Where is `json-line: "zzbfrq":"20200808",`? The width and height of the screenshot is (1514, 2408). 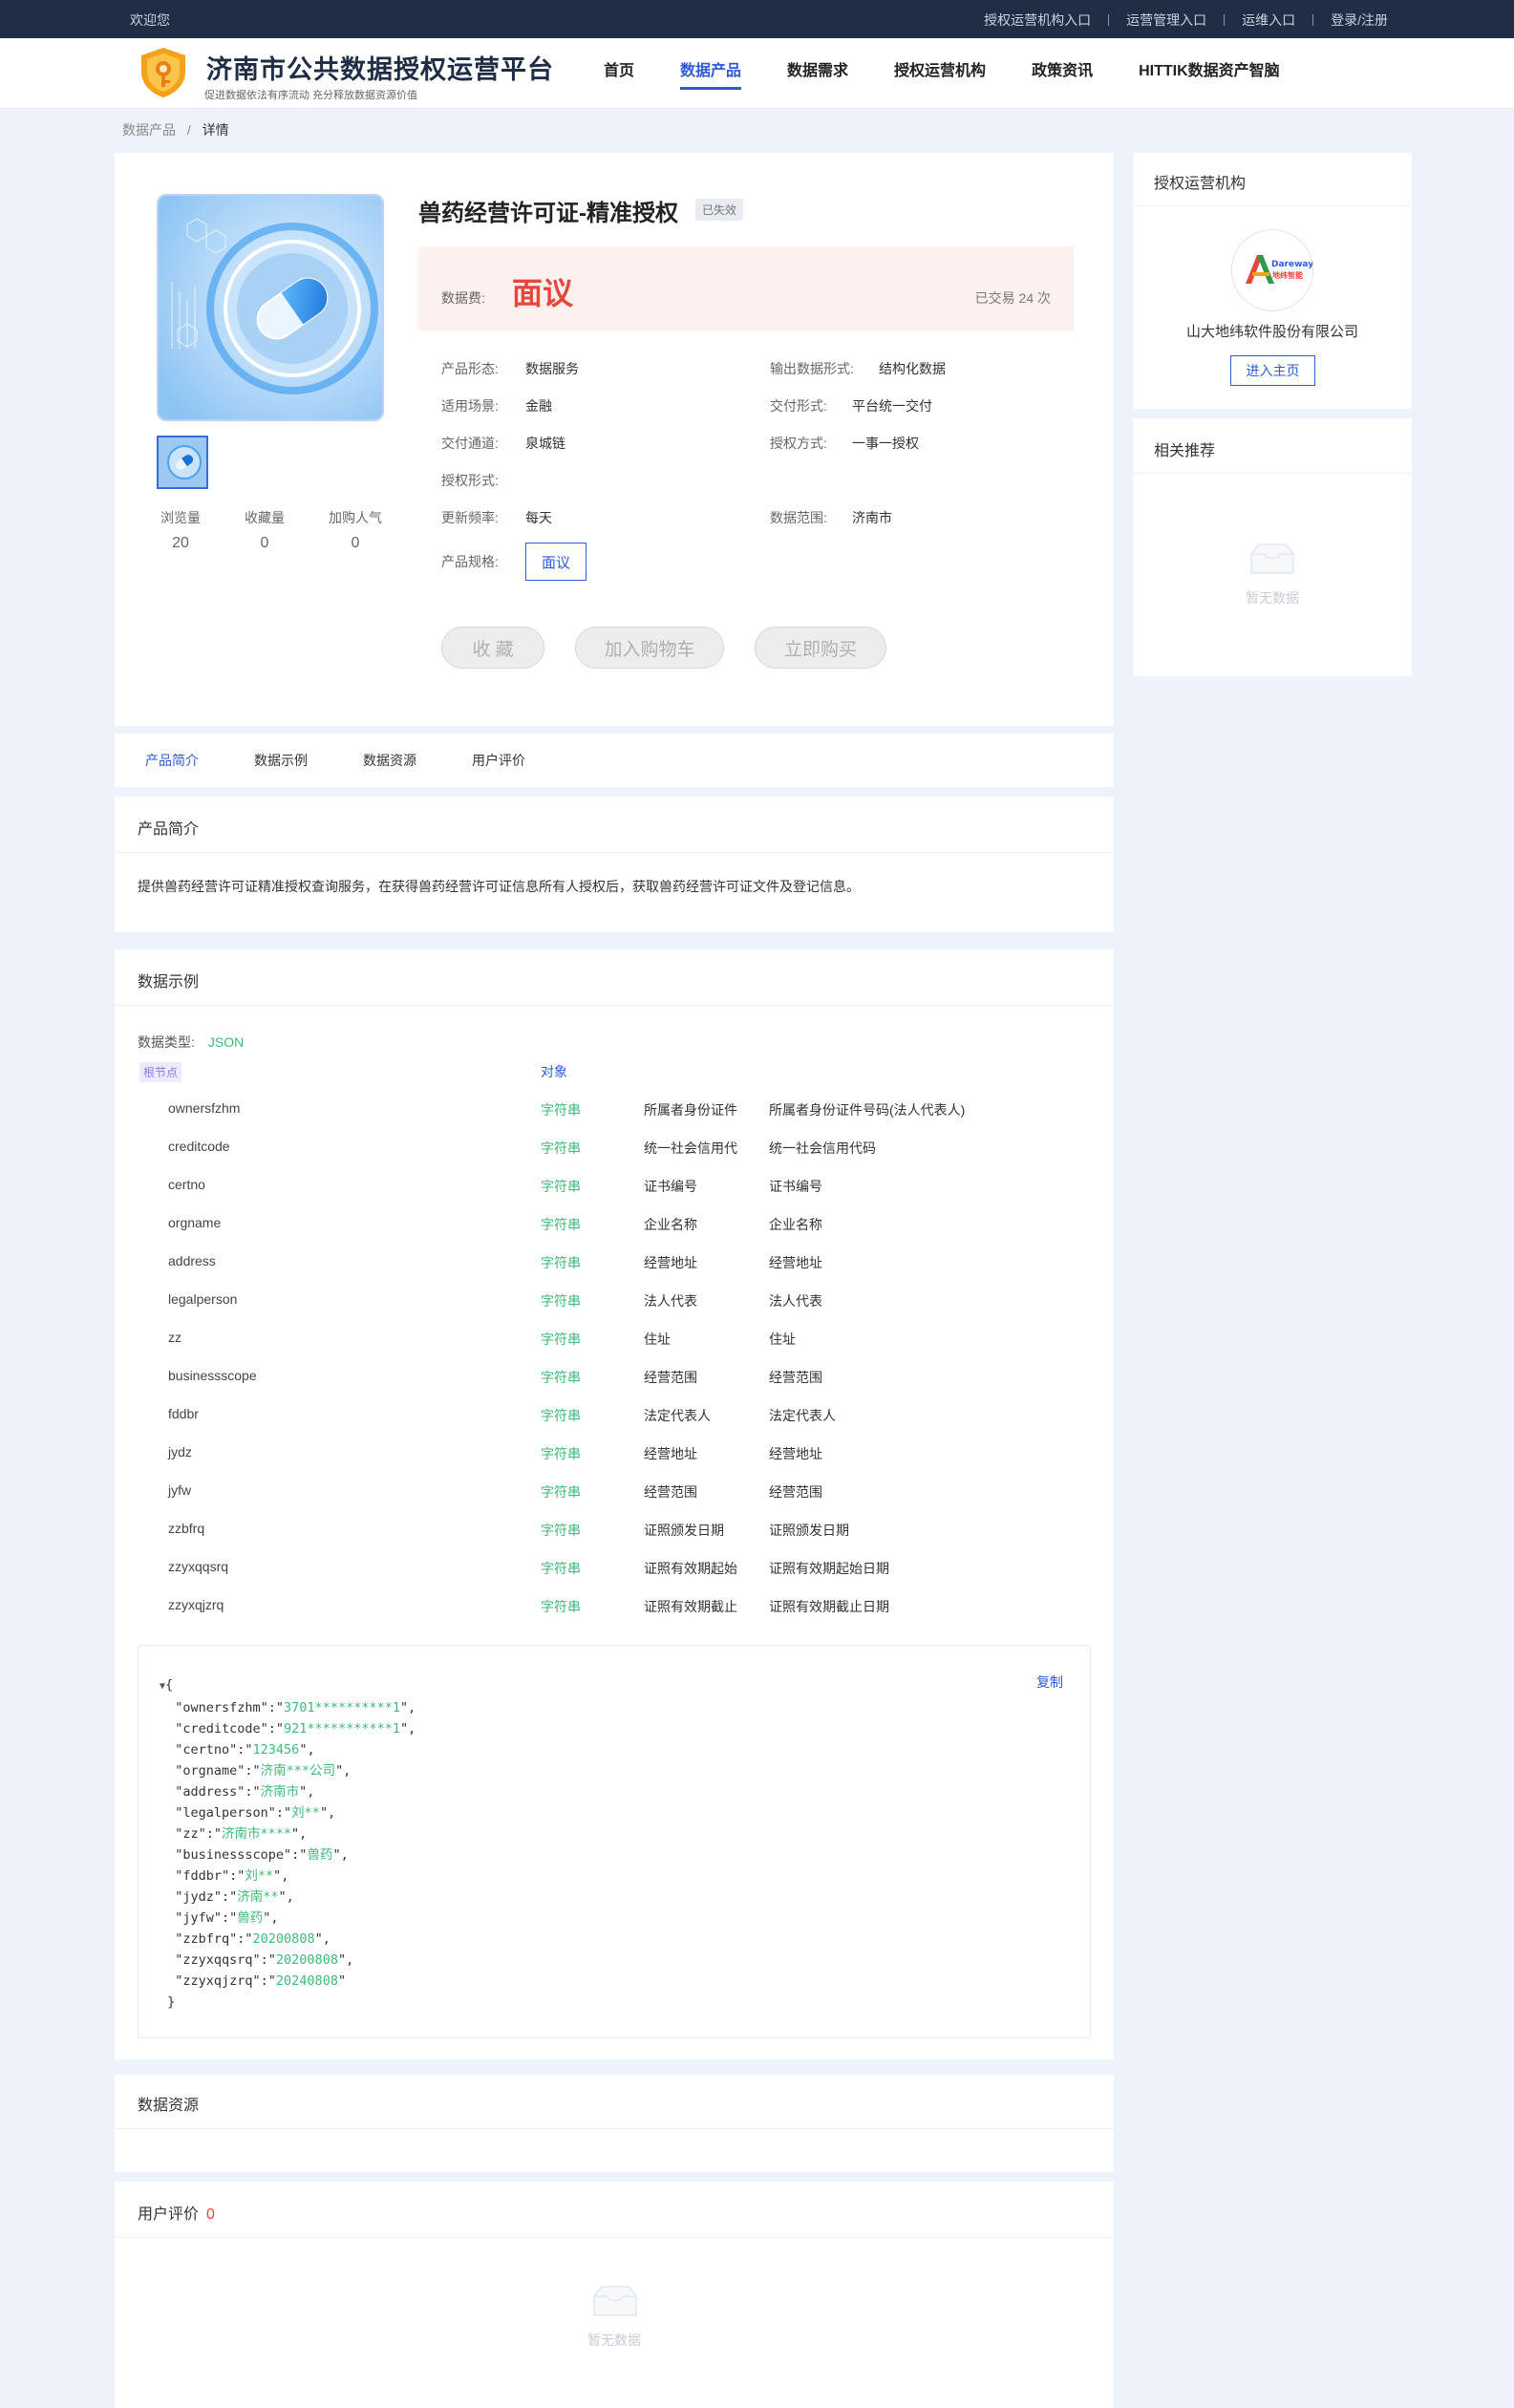
json-line: "zzbfrq":"20200808", is located at coordinates (246, 1939).